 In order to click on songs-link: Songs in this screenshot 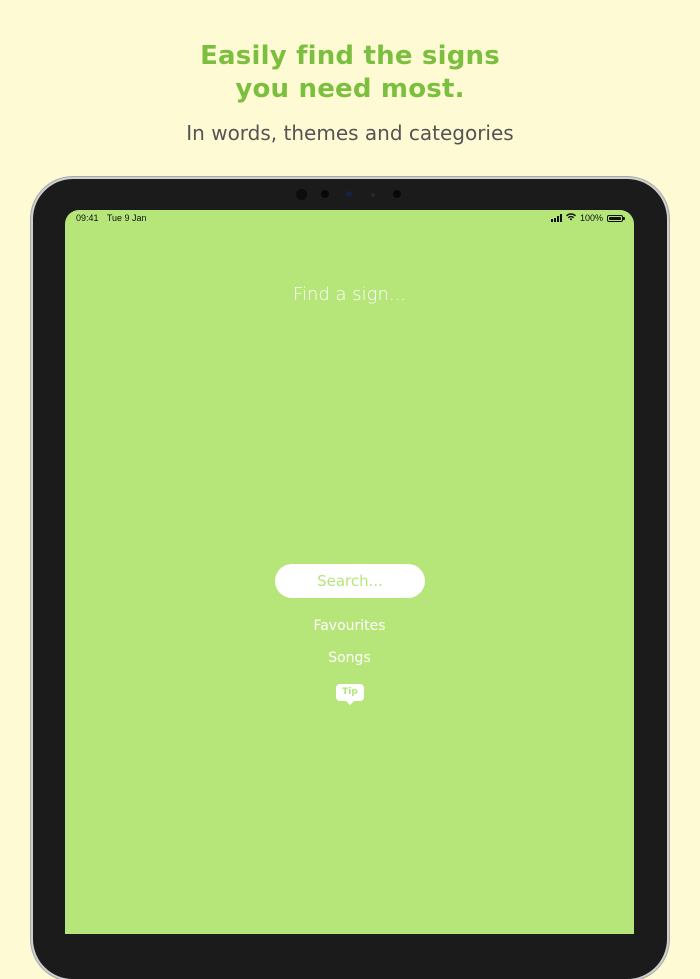, I will do `click(349, 658)`.